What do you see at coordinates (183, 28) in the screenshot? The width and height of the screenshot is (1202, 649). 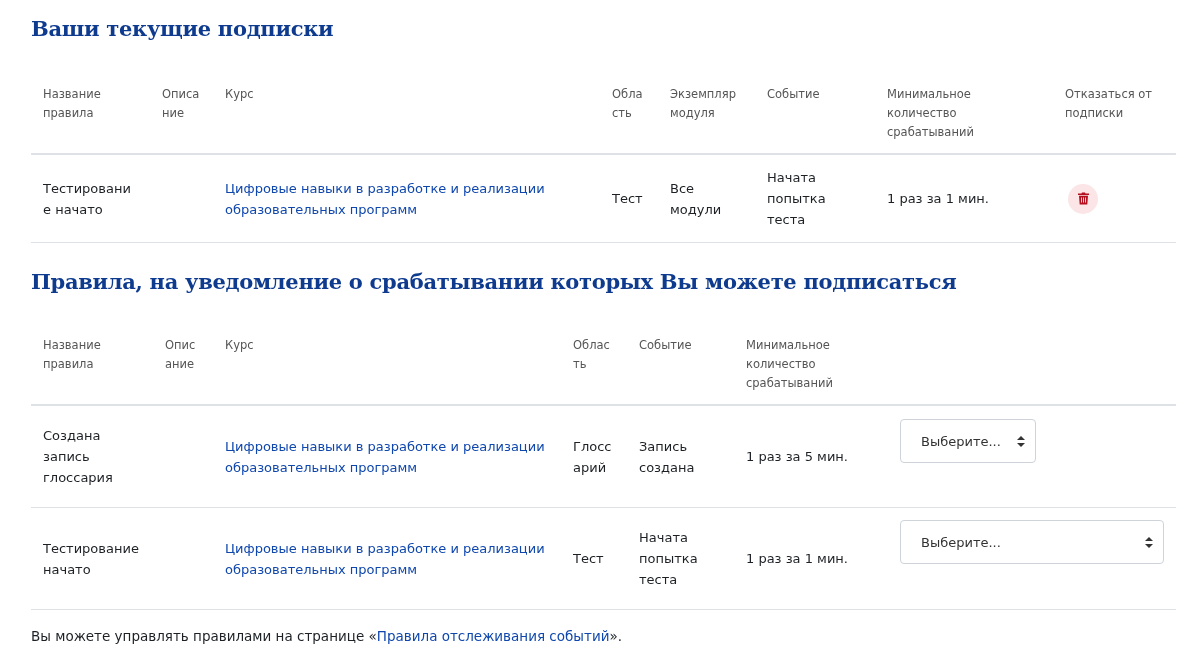 I see `section-heading: Ваши текущие подписки` at bounding box center [183, 28].